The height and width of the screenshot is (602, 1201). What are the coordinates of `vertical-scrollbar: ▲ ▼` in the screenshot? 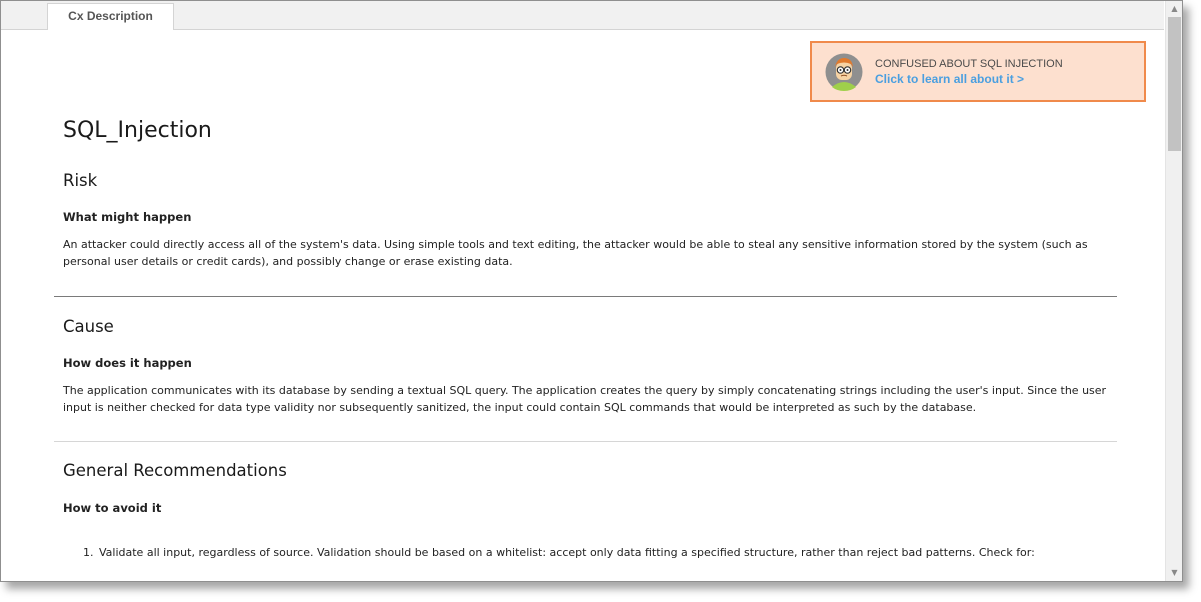 It's located at (1173, 291).